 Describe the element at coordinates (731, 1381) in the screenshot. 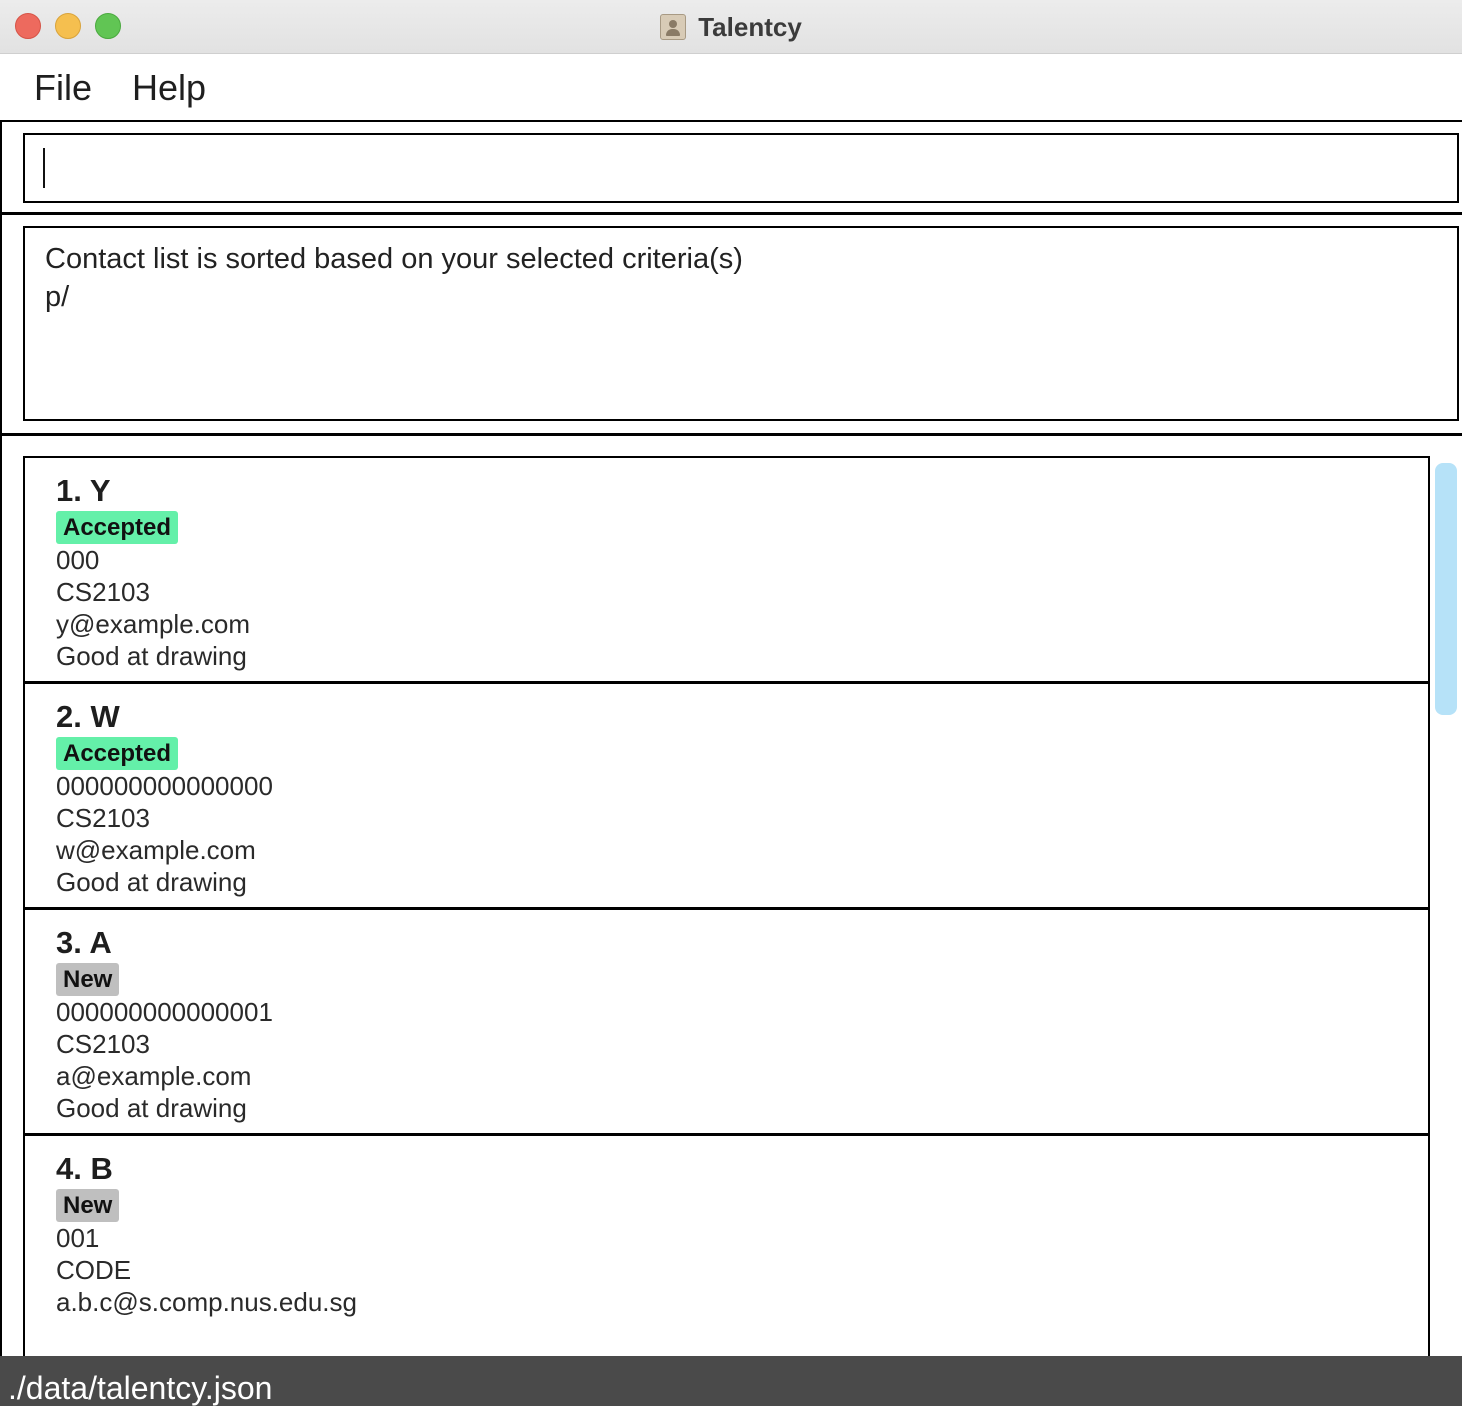

I see `status-bar: ./data/talentcy.json` at that location.